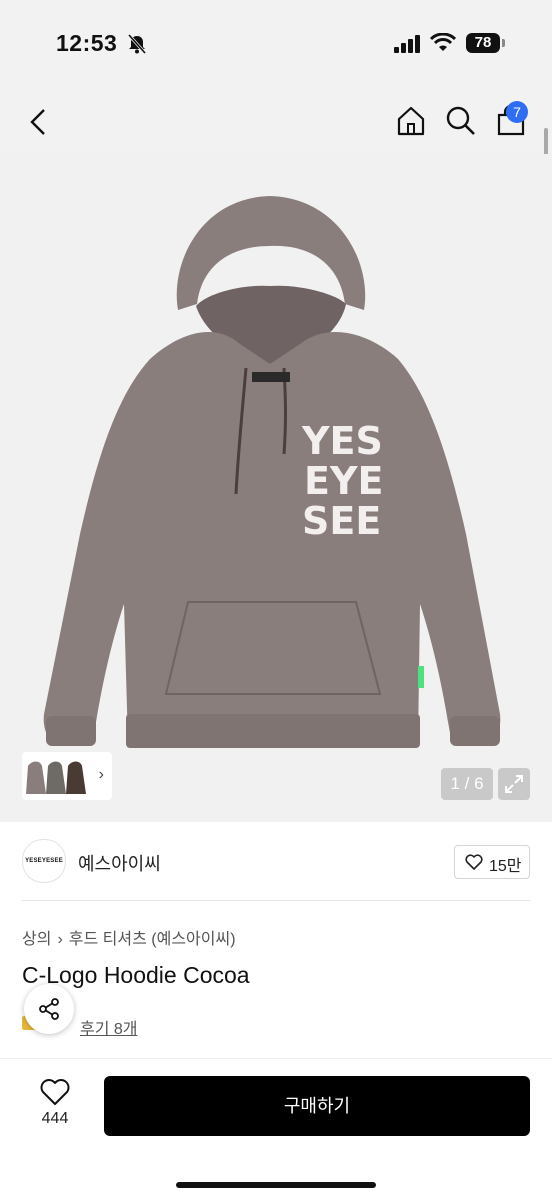 The width and height of the screenshot is (552, 1201). What do you see at coordinates (276, 1185) in the screenshot?
I see `home-indicator` at bounding box center [276, 1185].